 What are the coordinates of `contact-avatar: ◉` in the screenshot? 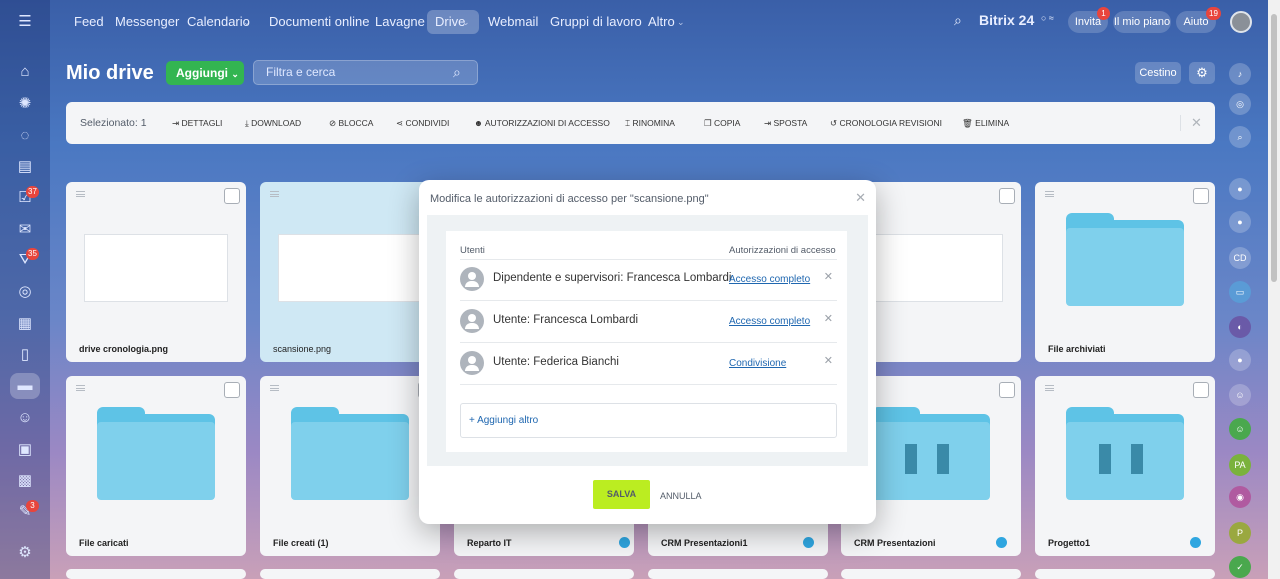 It's located at (1240, 497).